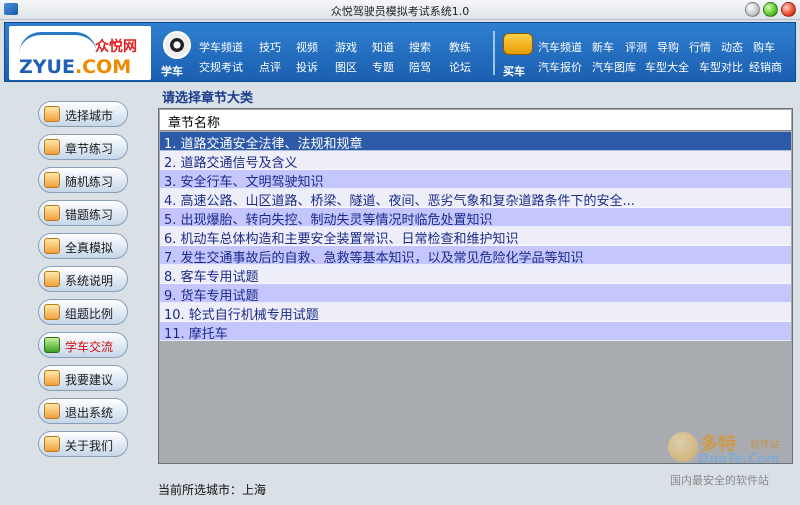  Describe the element at coordinates (752, 9) in the screenshot. I see `minimize-button` at that location.